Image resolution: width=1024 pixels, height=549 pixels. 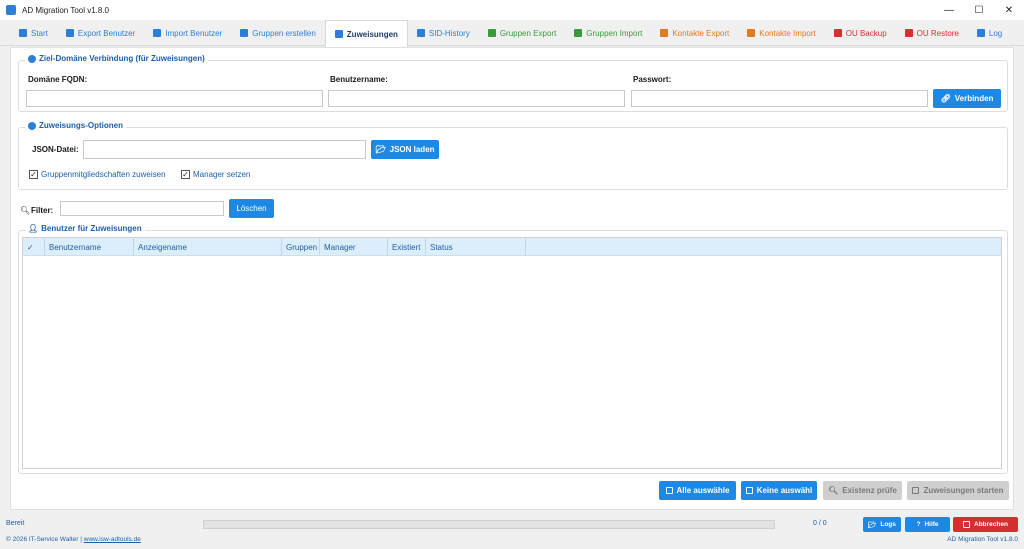 I want to click on progress-count: 0 / 0, so click(x=820, y=523).